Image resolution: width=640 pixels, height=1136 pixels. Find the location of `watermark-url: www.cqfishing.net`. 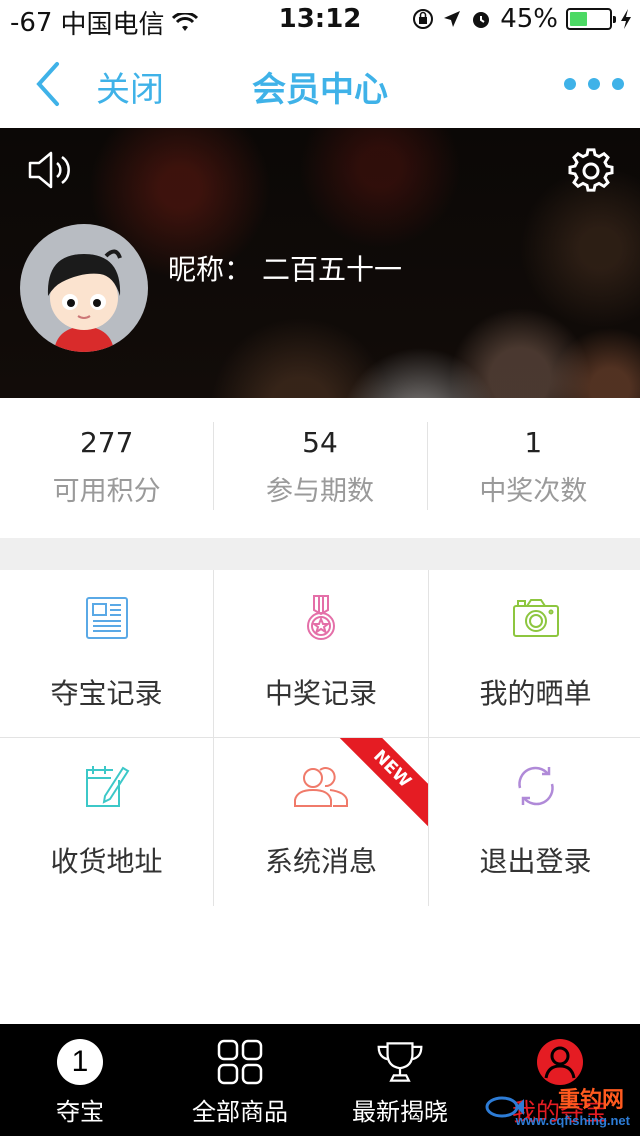

watermark-url: www.cqfishing.net is located at coordinates (572, 1120).